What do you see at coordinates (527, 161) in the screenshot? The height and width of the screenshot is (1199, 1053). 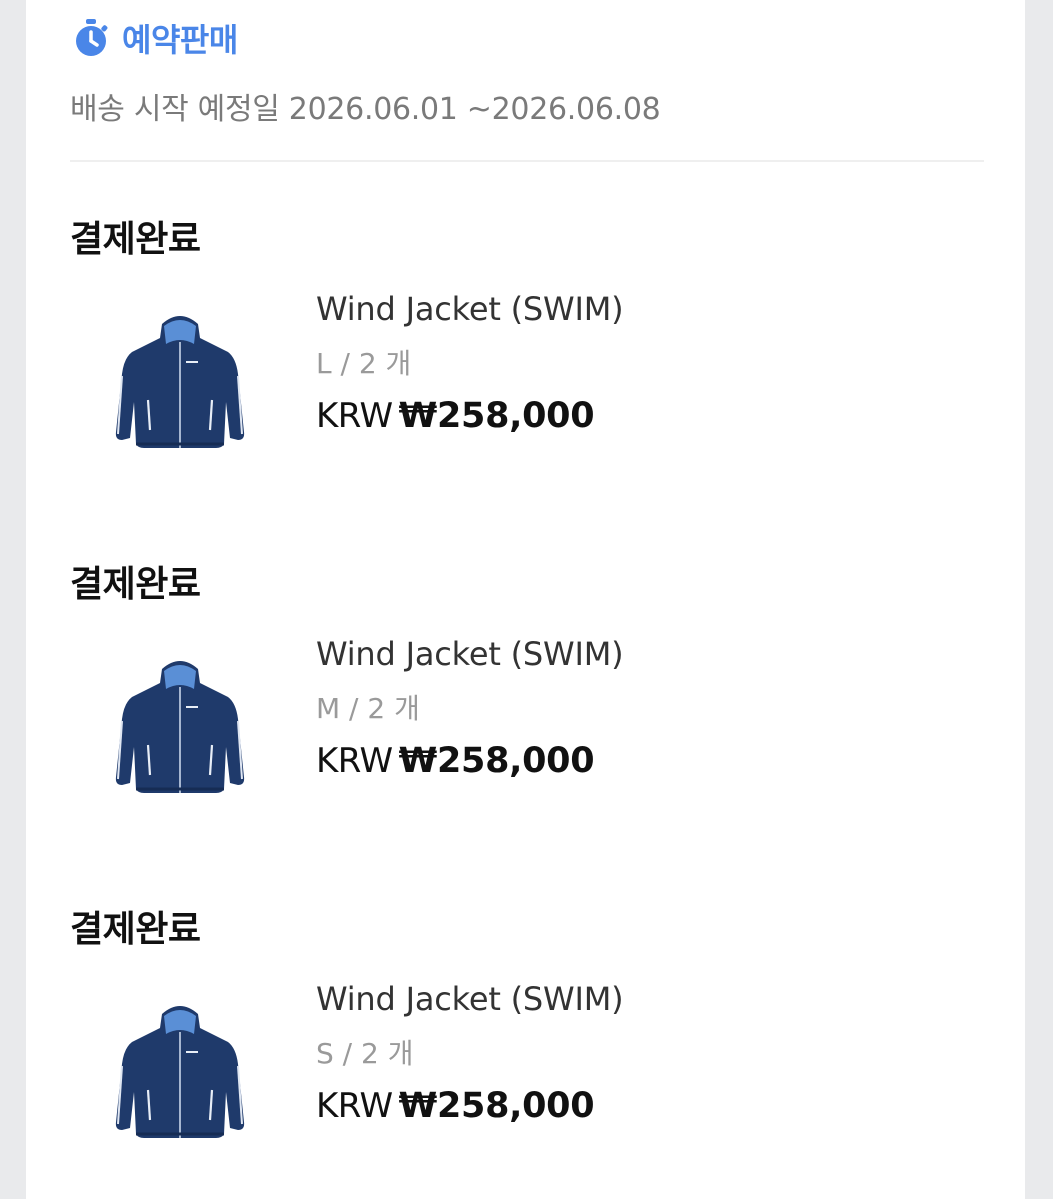 I see `divider` at bounding box center [527, 161].